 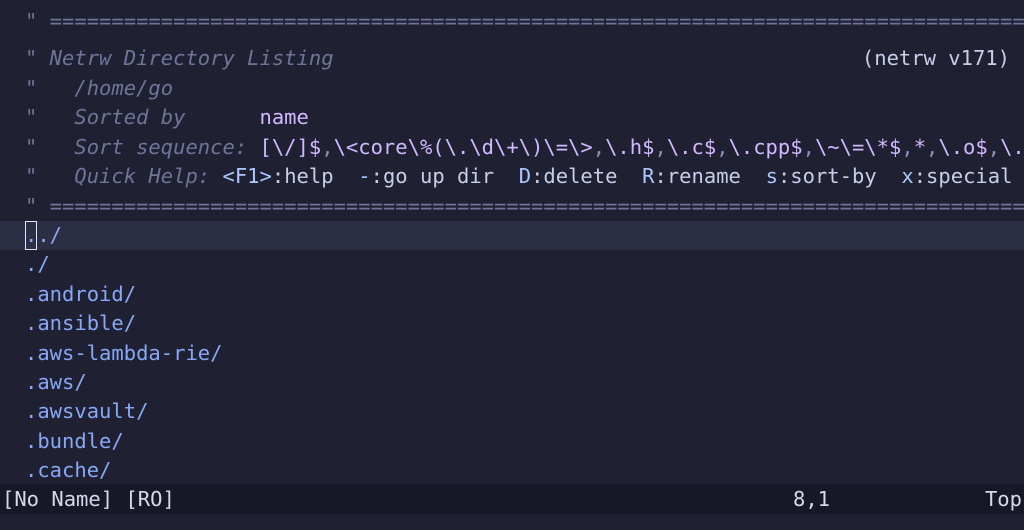 What do you see at coordinates (525, 176) in the screenshot?
I see `quick-help-key: D` at bounding box center [525, 176].